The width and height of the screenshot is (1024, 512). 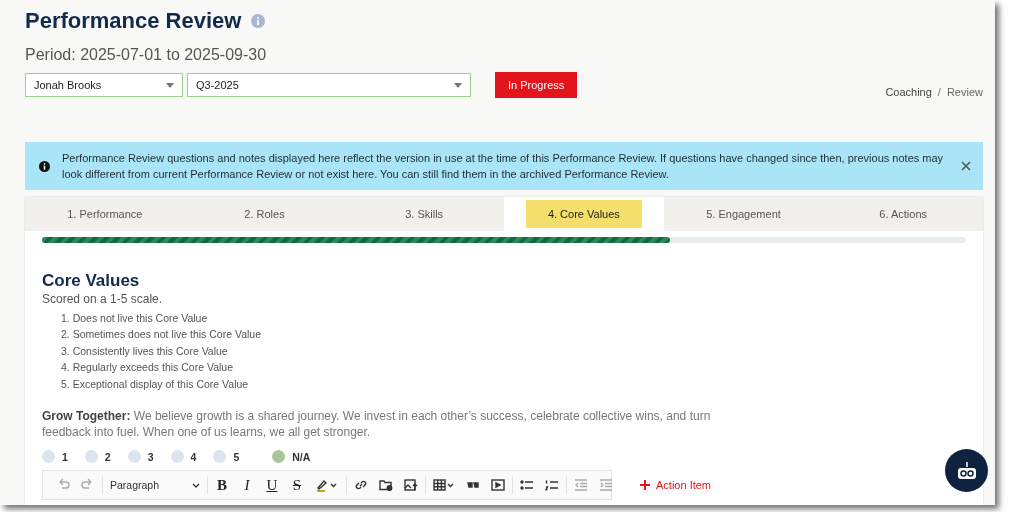 What do you see at coordinates (503, 166) in the screenshot?
I see `alert-message: Performance Review questions and notes displayed here reflect the version in use at the time of this Performance Review. If questions have changed since then, previous notes may look different from current Performance Review or not exist here. You can still find them in the archived Performance Review.` at bounding box center [503, 166].